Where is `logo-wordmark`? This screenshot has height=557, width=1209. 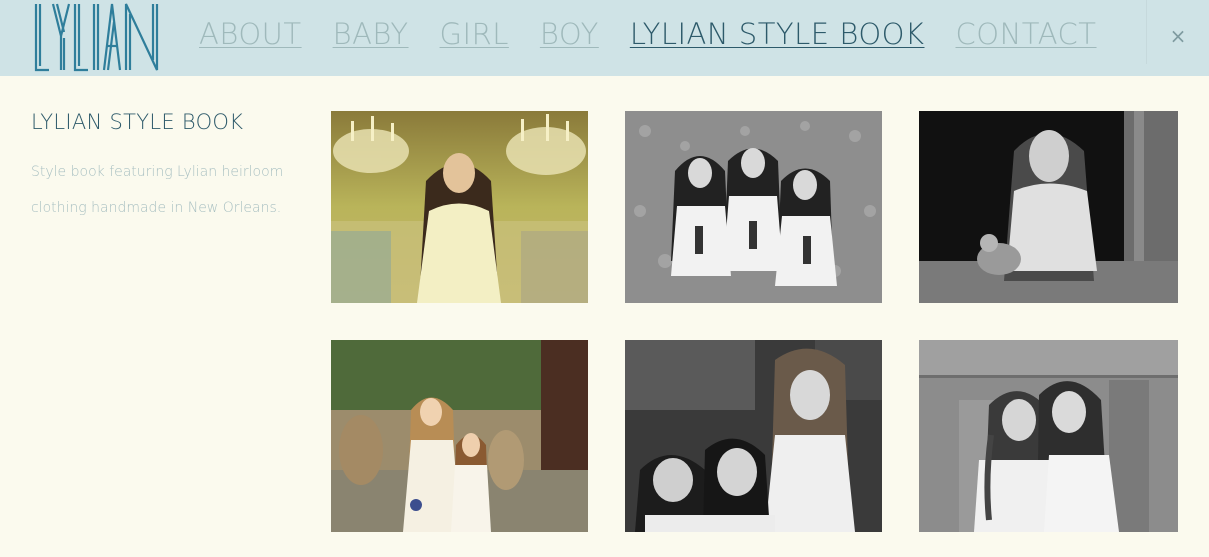
logo-wordmark is located at coordinates (96, 37).